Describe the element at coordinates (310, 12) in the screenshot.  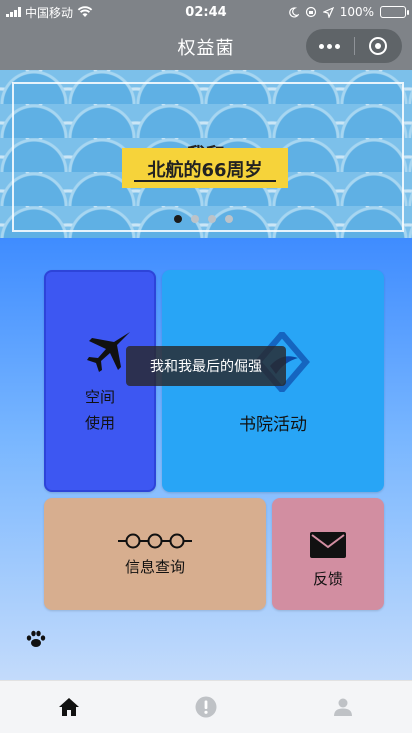
I see `rotation-lock-icon` at that location.